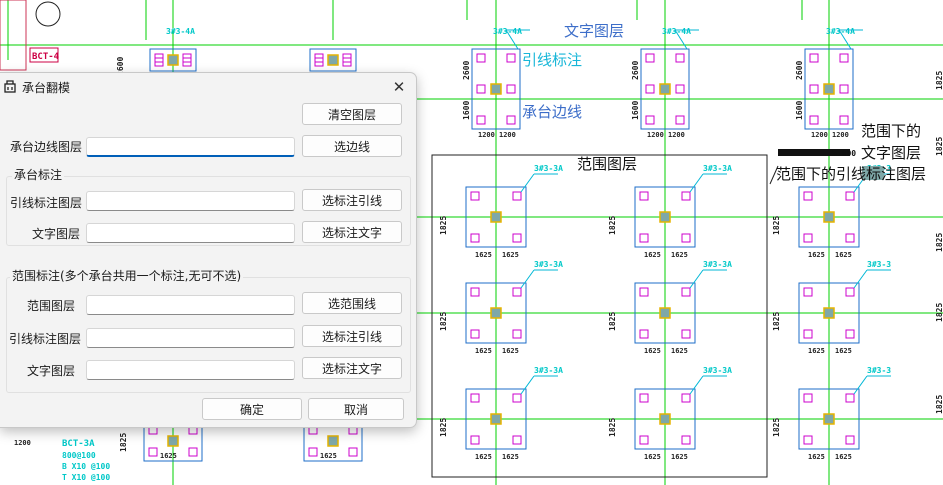 This screenshot has width=943, height=485. Describe the element at coordinates (829, 89) in the screenshot. I see `top-cap-2-center` at that location.